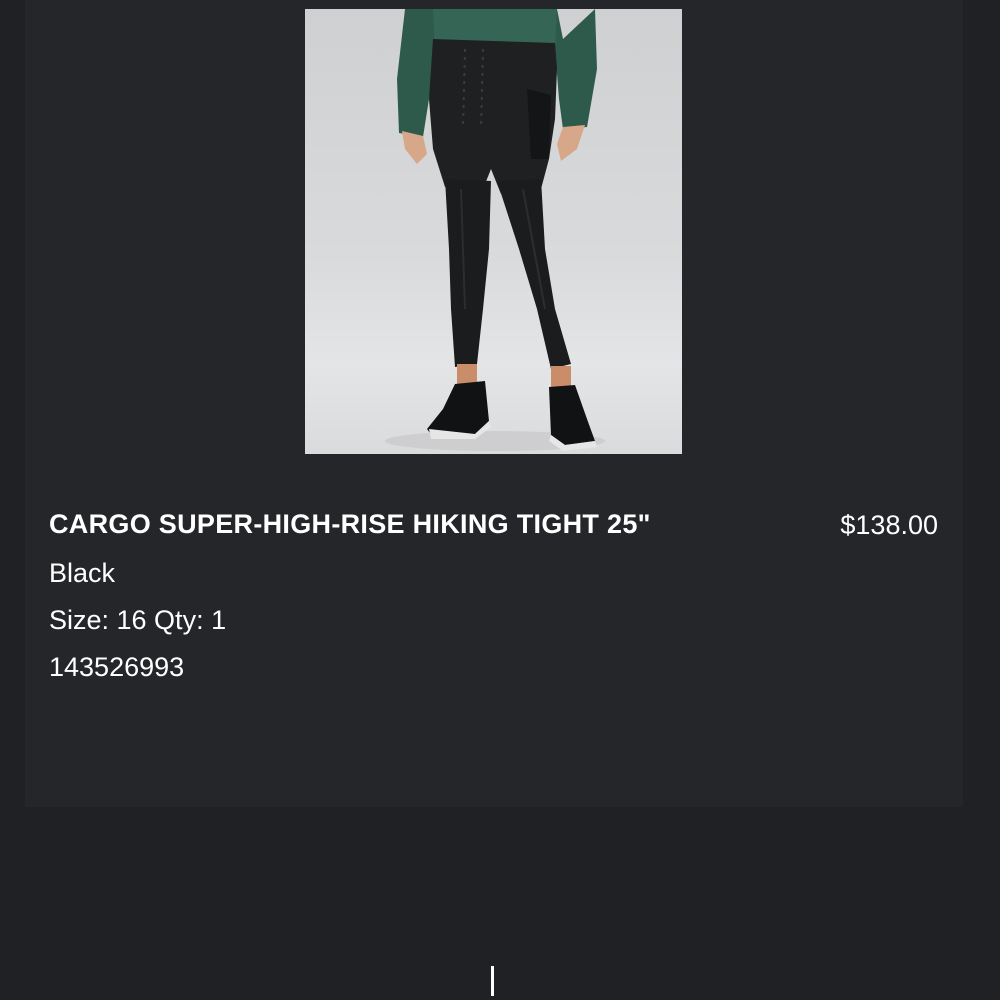  What do you see at coordinates (138, 620) in the screenshot?
I see `size-quantity: Size: 16 Qty: 1` at bounding box center [138, 620].